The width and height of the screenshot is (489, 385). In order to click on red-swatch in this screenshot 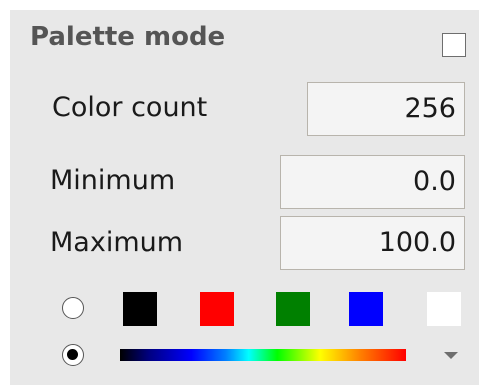, I will do `click(217, 309)`.